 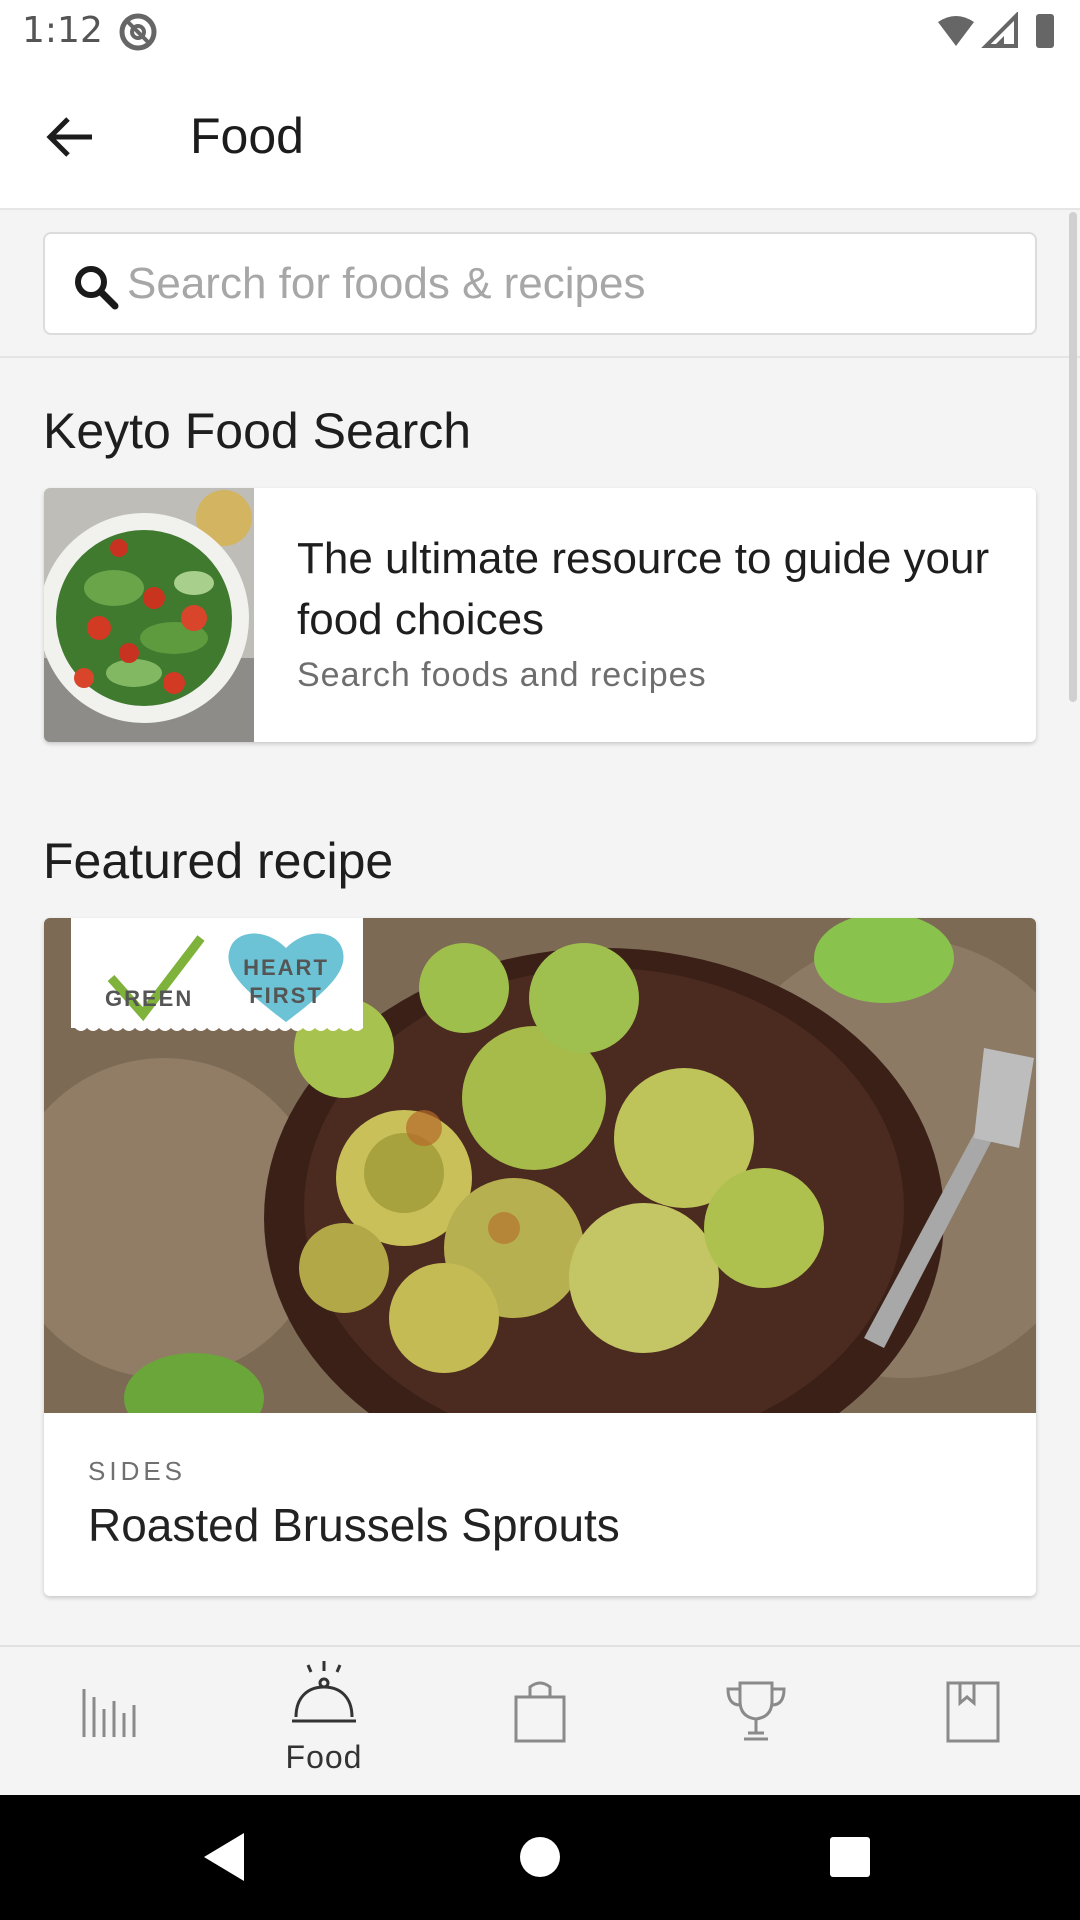 I want to click on svg-text: FIRST, so click(x=286, y=995).